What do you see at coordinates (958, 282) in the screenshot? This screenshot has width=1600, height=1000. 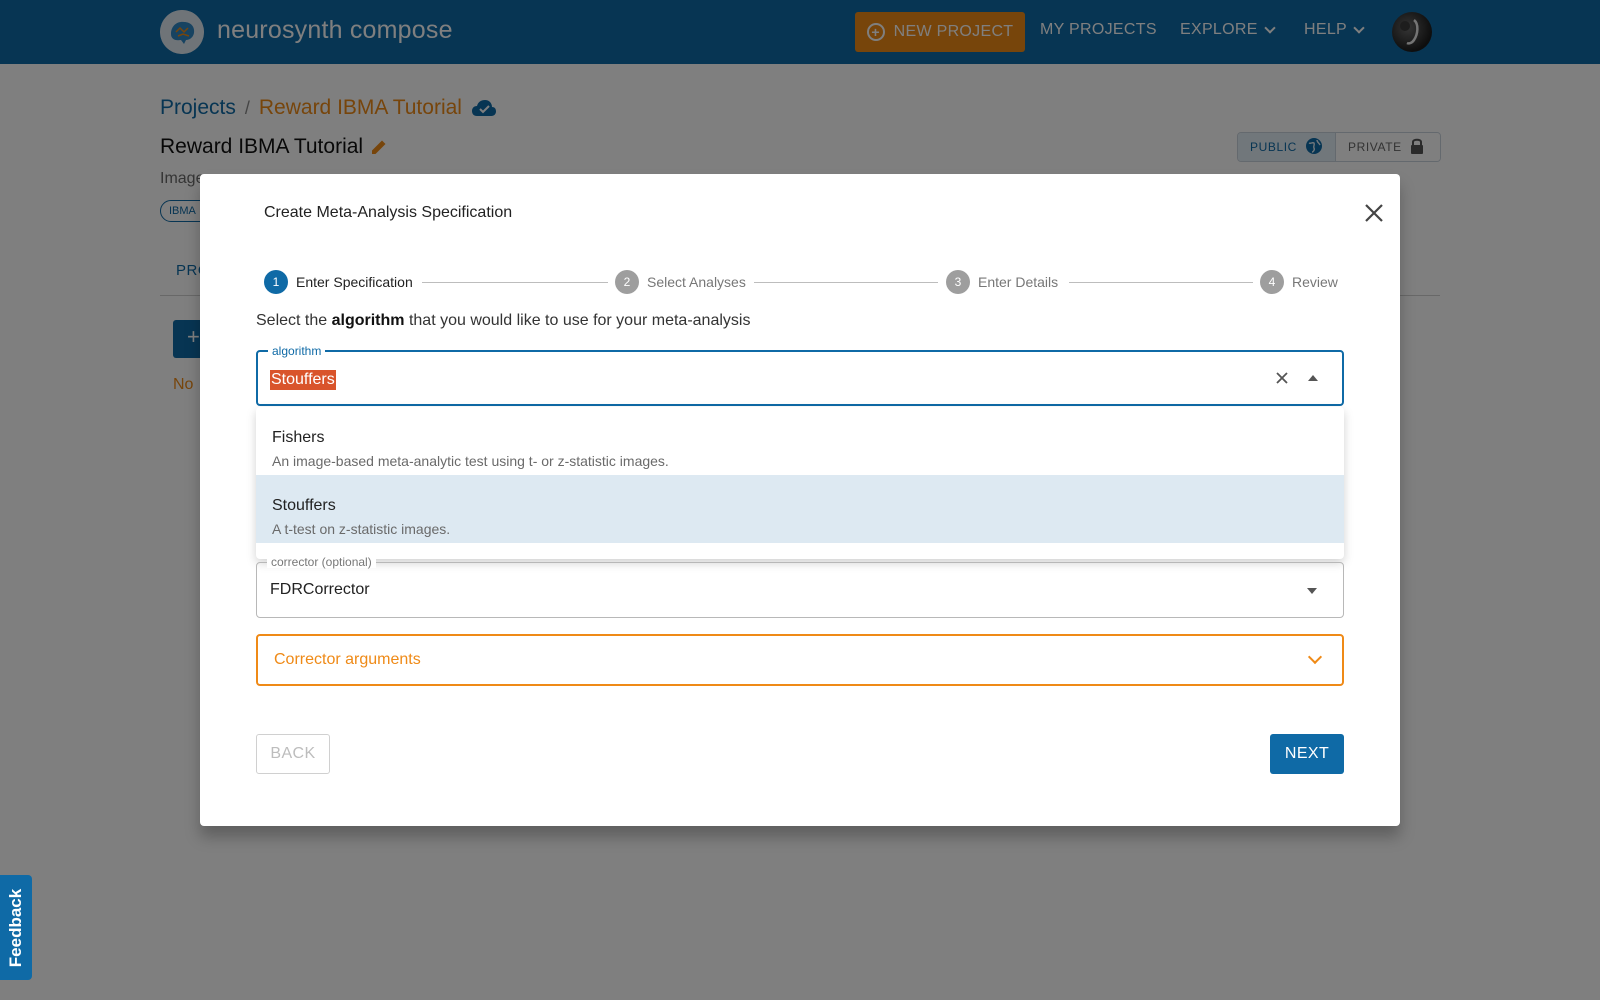 I see `step-number: 3` at bounding box center [958, 282].